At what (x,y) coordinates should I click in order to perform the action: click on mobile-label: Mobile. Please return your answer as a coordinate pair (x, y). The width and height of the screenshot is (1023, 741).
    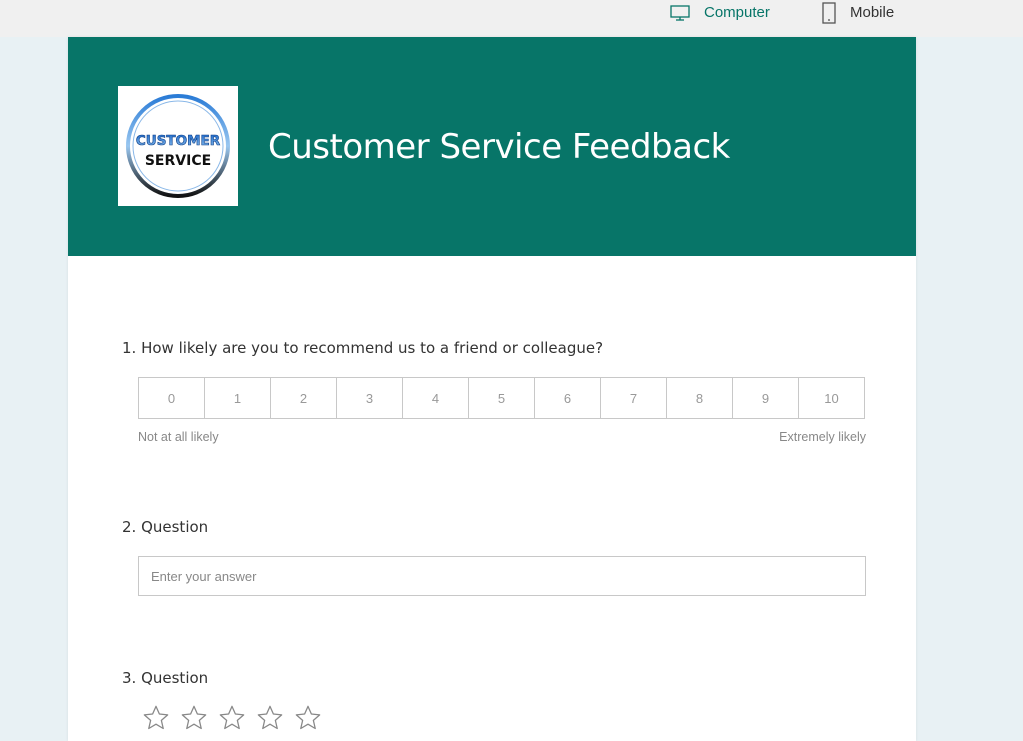
    Looking at the image, I should click on (872, 12).